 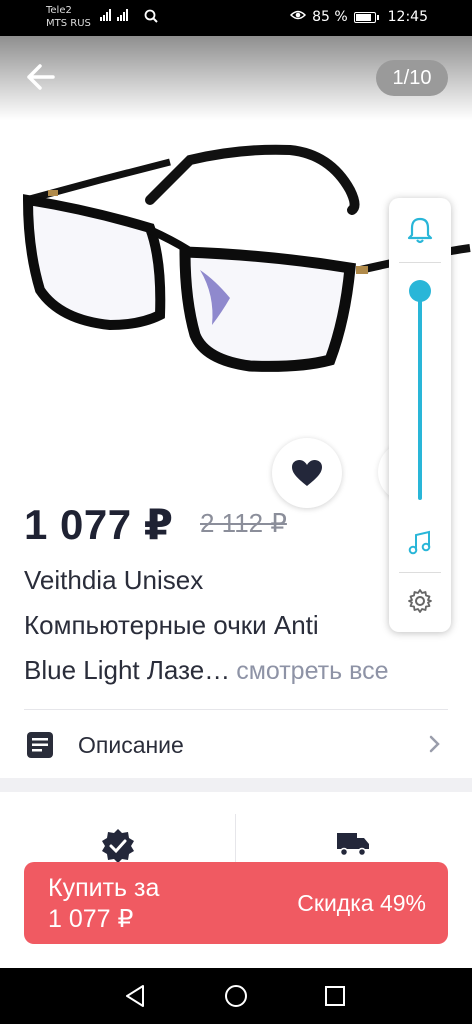 I want to click on status-right: 85 % 12:45, so click(x=359, y=17).